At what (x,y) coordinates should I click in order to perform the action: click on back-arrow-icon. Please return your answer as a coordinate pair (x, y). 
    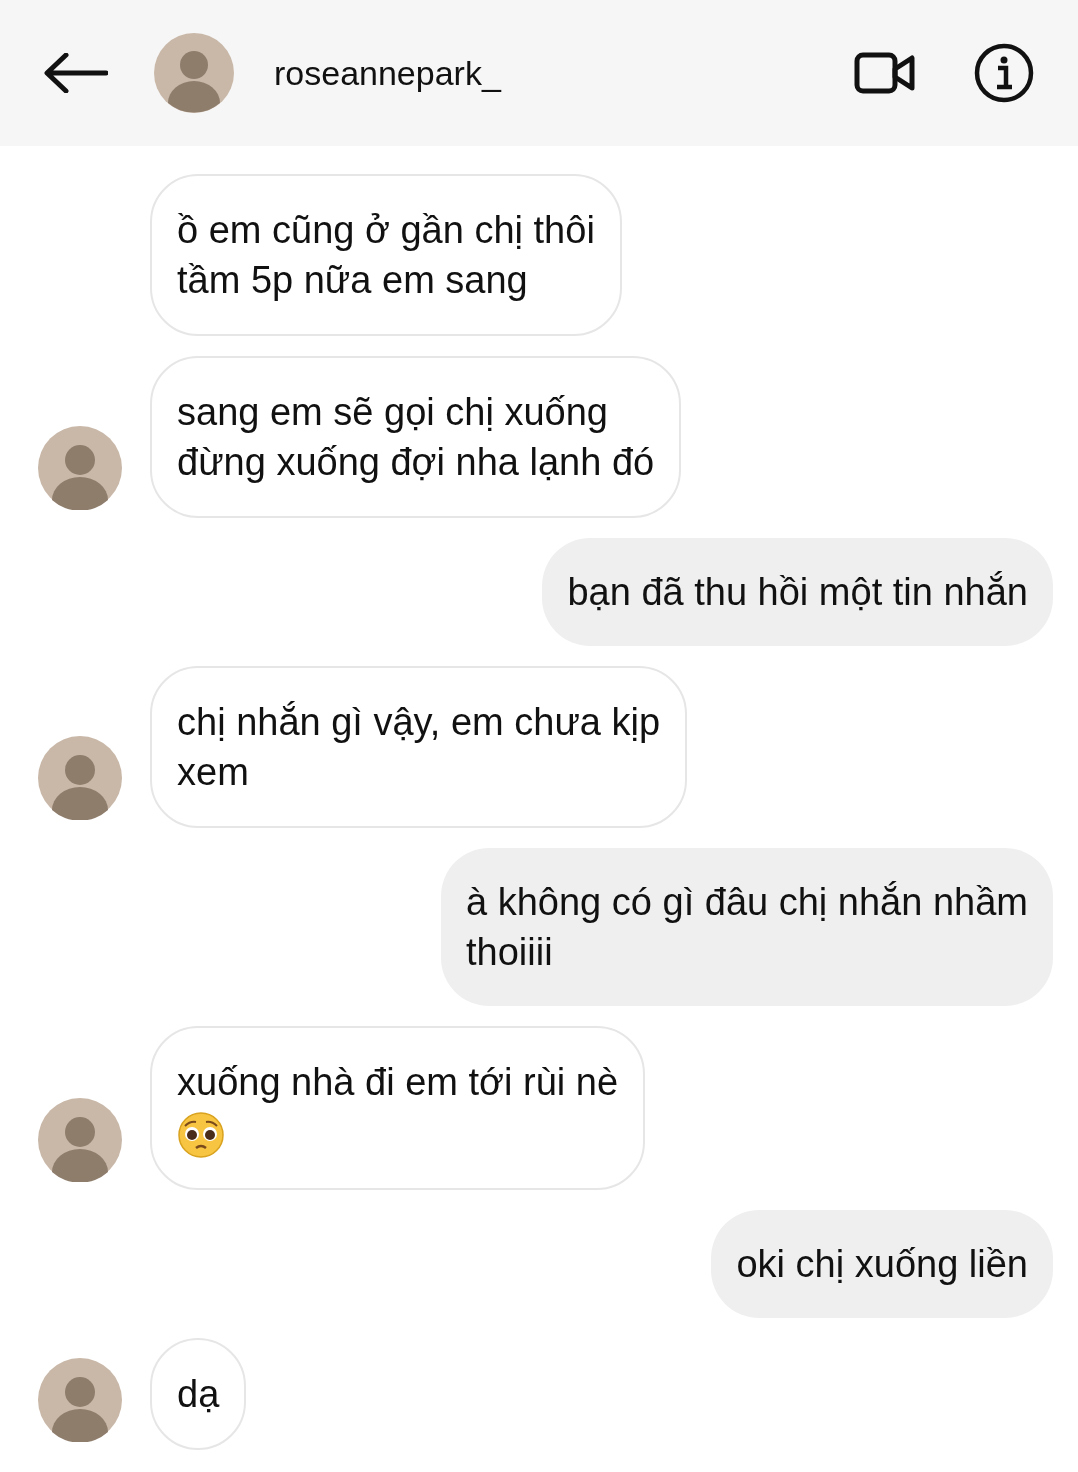
    Looking at the image, I should click on (76, 73).